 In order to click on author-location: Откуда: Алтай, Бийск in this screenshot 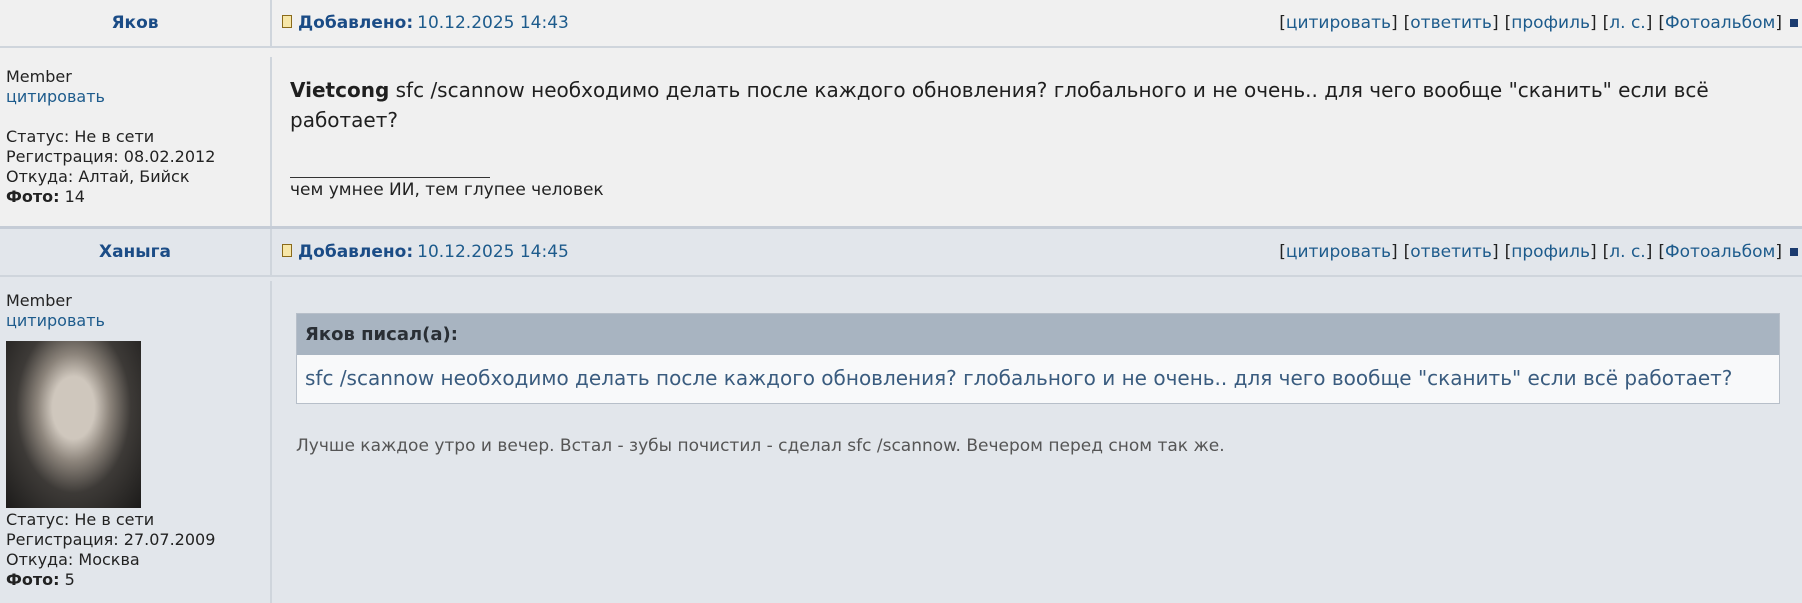, I will do `click(98, 176)`.